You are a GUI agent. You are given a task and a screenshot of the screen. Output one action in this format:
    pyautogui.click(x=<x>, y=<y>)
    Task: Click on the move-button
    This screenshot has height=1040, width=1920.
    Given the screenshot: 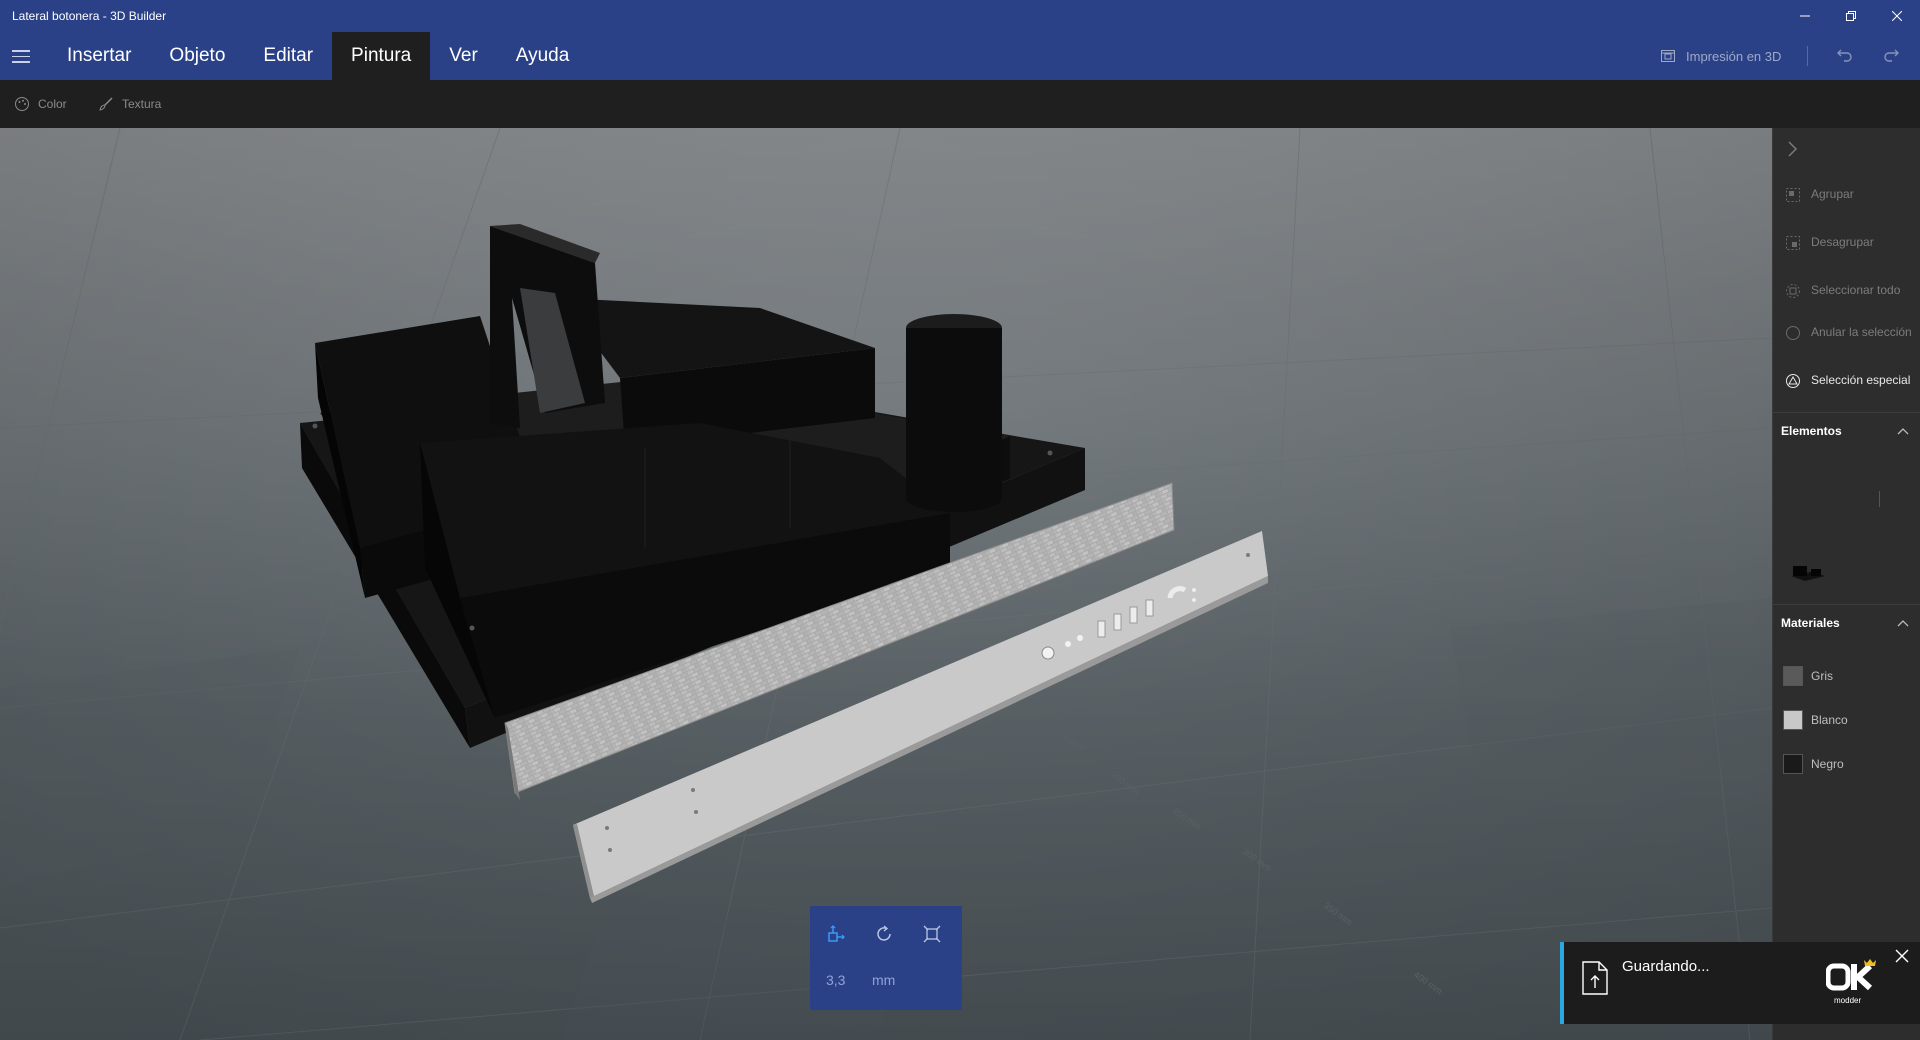 What is the action you would take?
    pyautogui.click(x=836, y=936)
    